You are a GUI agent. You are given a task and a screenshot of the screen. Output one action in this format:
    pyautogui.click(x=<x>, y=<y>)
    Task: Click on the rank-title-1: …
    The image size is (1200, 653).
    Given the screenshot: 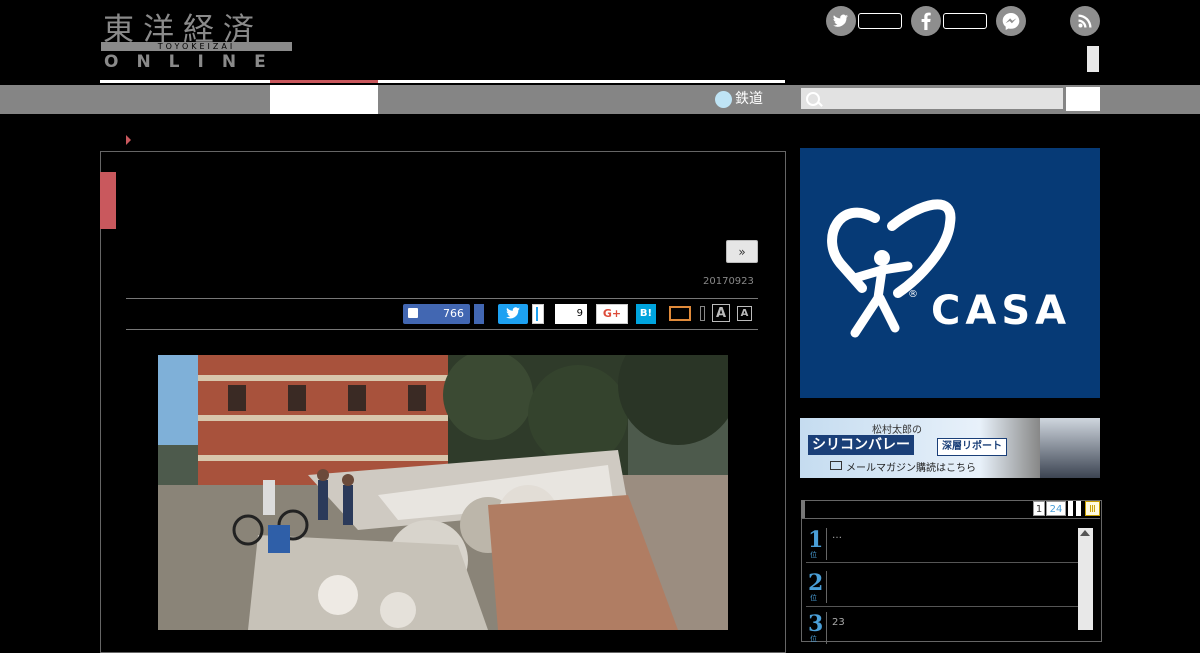 What is the action you would take?
    pyautogui.click(x=837, y=535)
    